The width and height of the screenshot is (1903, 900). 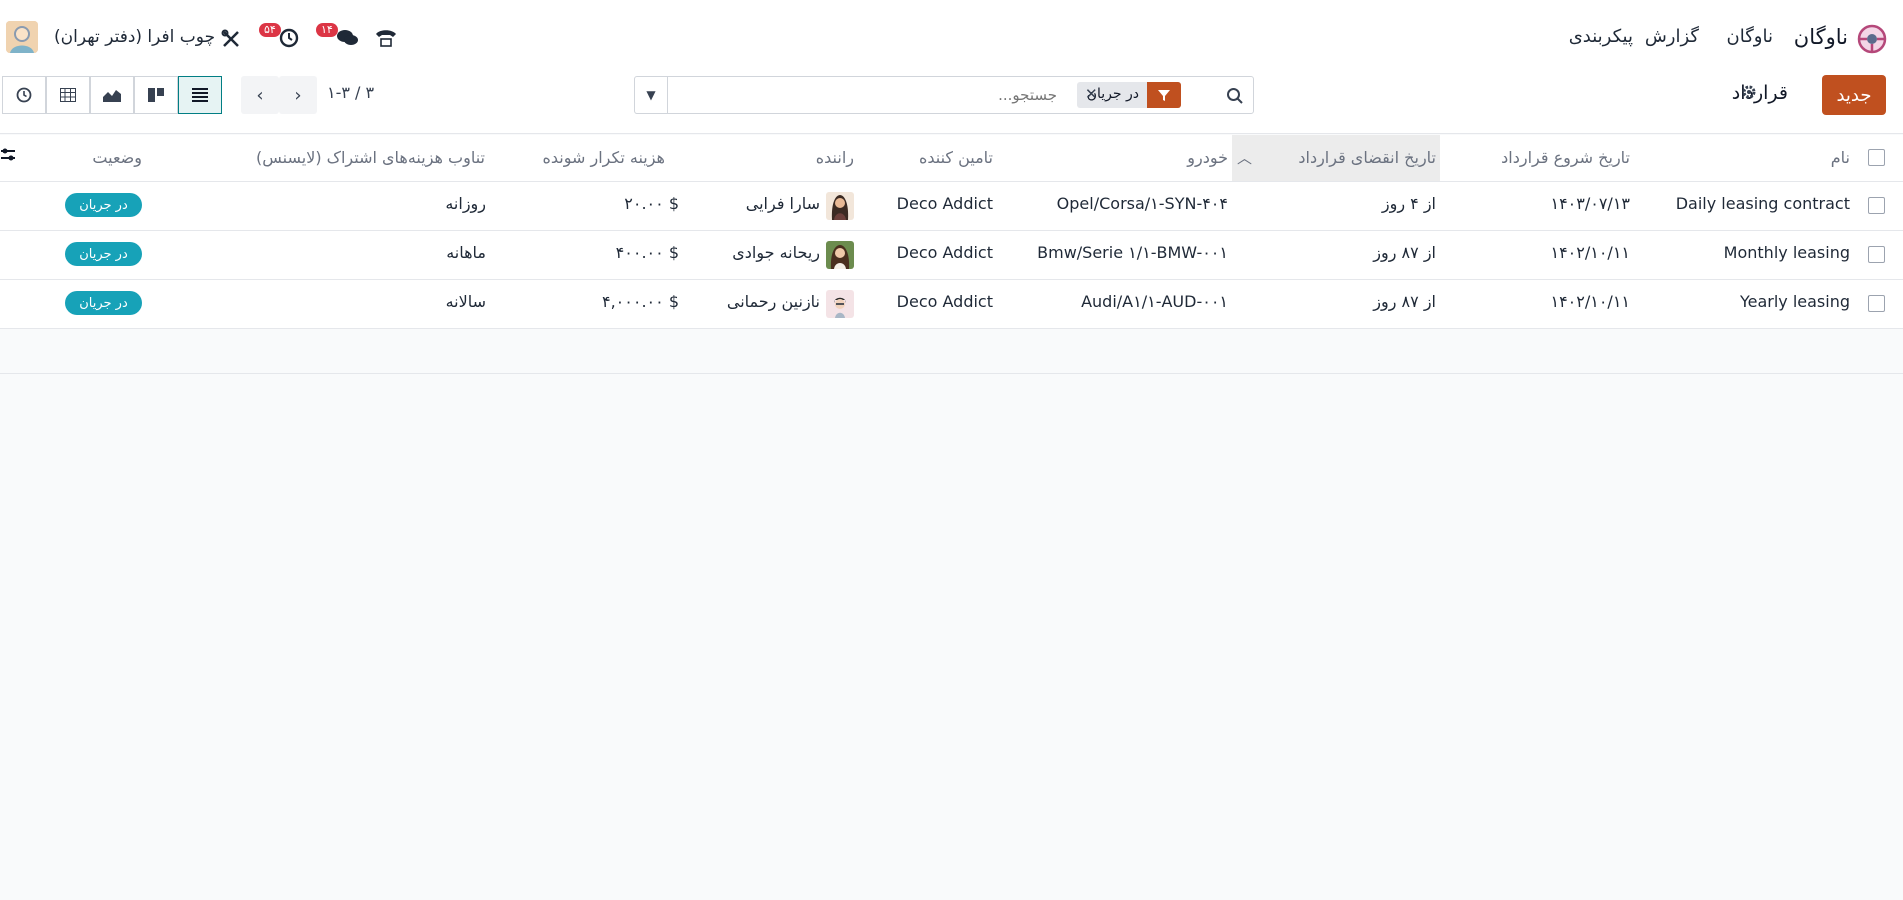 I want to click on app-brand: ناوگان, so click(x=1821, y=37).